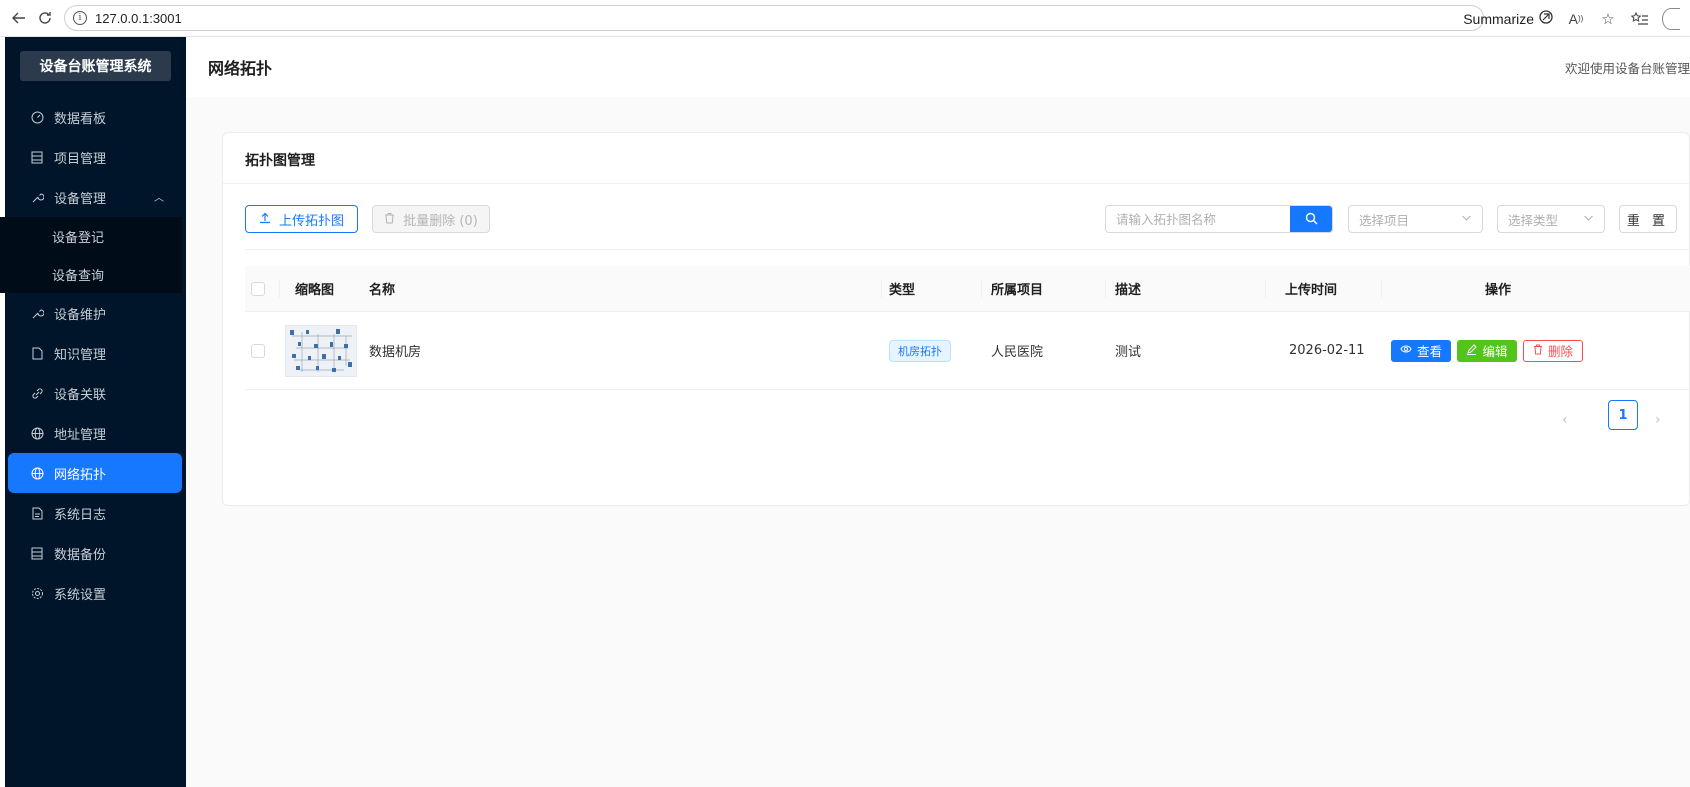 Image resolution: width=1690 pixels, height=787 pixels. What do you see at coordinates (37, 393) in the screenshot?
I see `link-icon` at bounding box center [37, 393].